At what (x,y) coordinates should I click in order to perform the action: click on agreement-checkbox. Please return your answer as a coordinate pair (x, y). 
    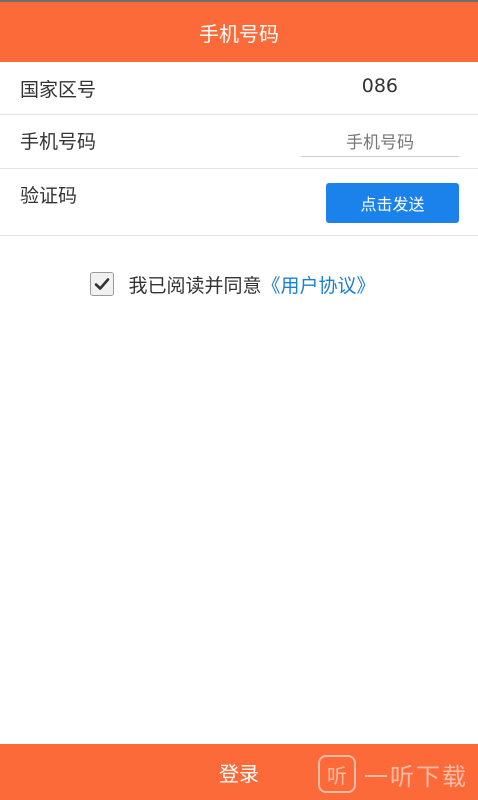
    Looking at the image, I should click on (102, 284).